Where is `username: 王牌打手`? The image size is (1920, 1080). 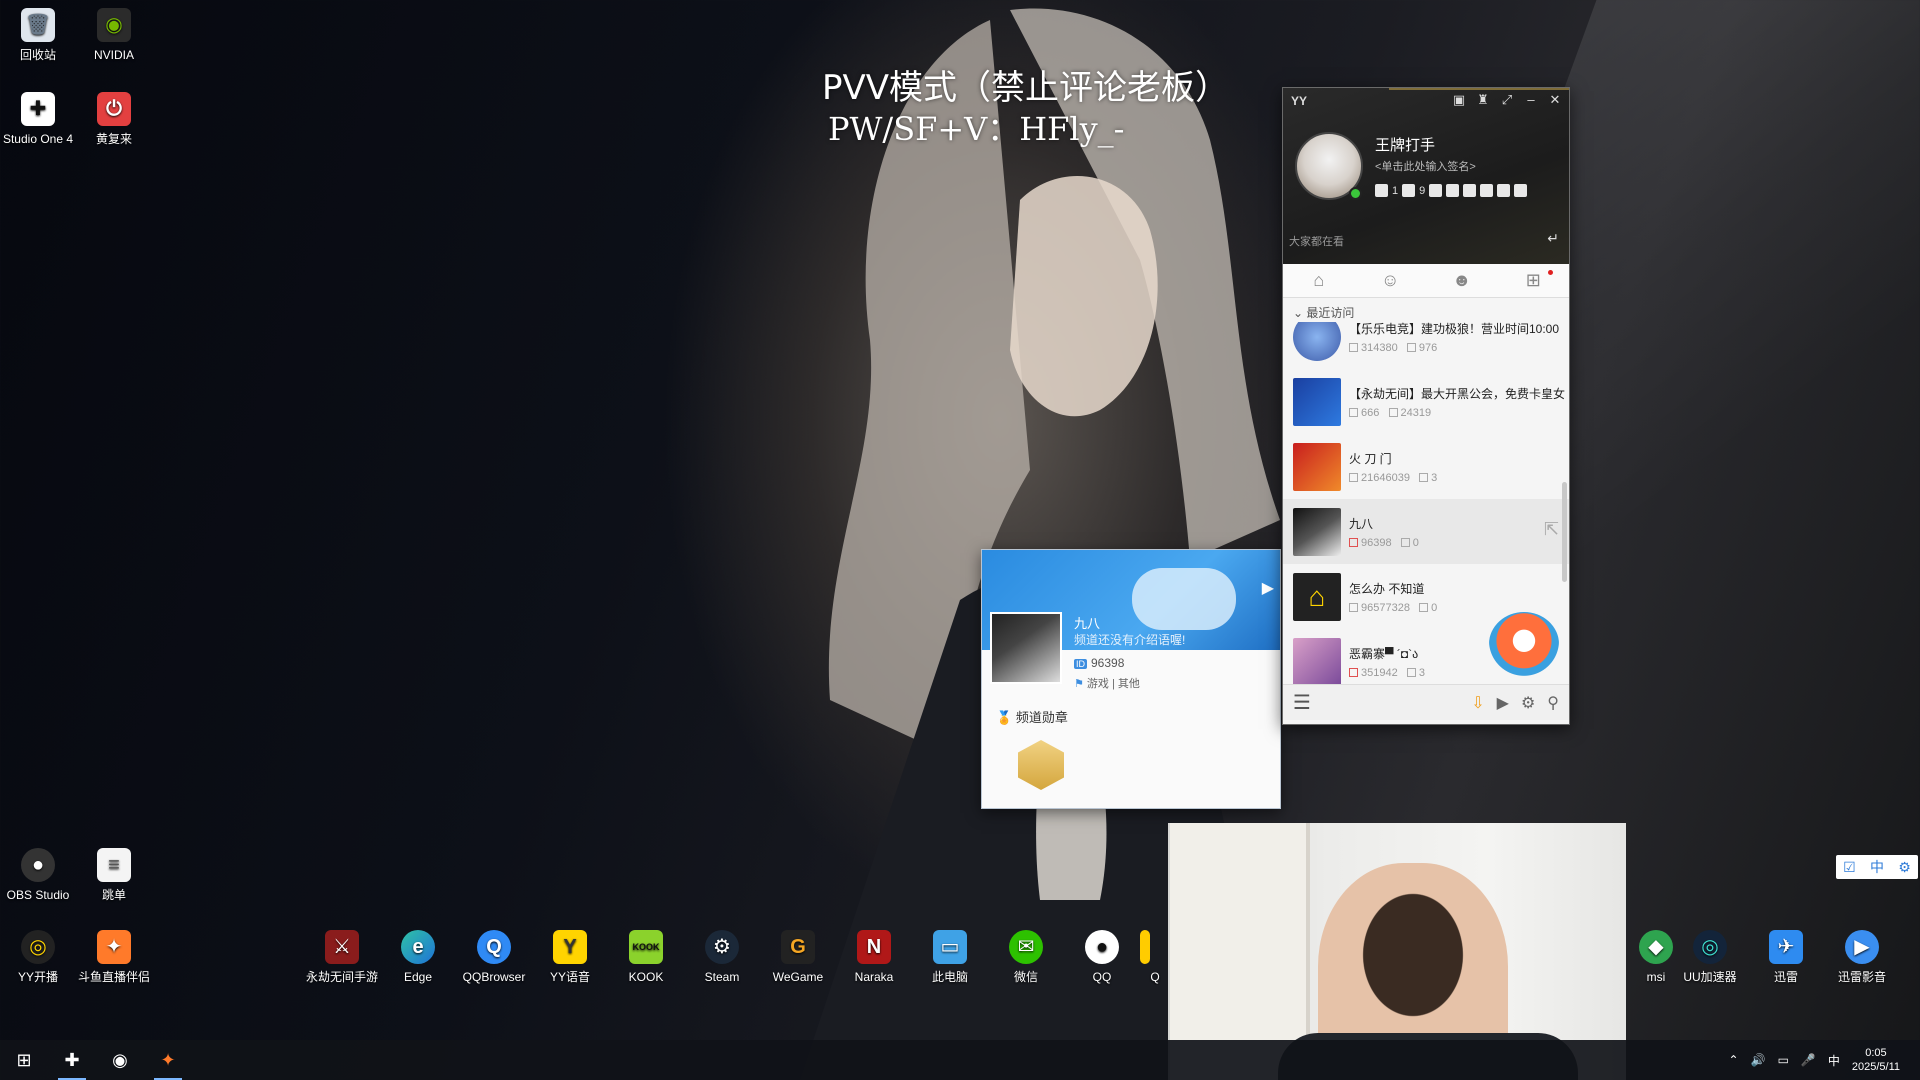 username: 王牌打手 is located at coordinates (1405, 144).